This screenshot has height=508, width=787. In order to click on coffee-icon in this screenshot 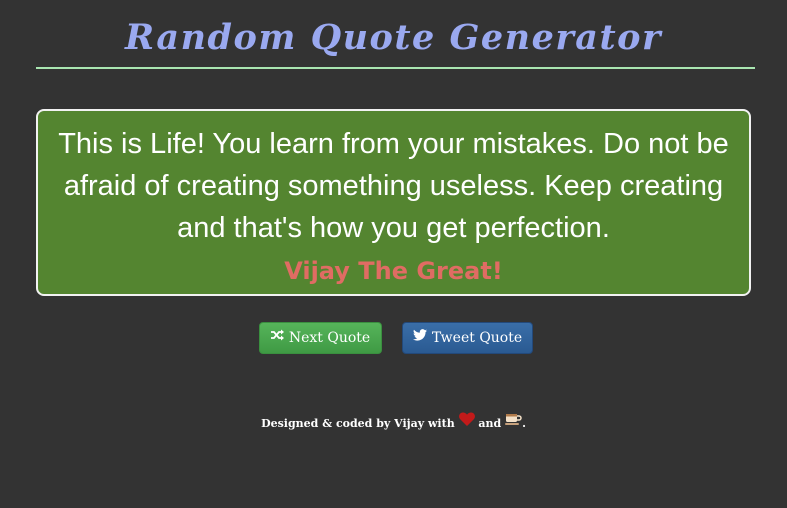, I will do `click(513, 422)`.